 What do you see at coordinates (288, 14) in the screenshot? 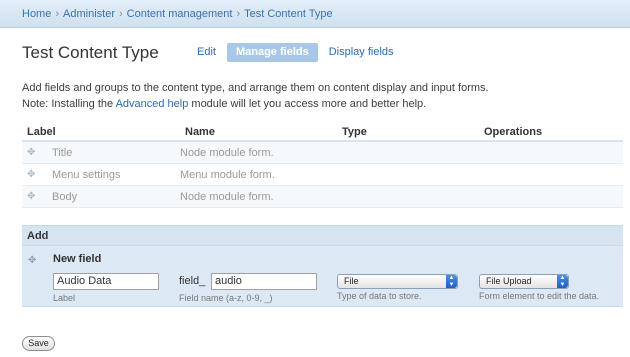
I see `breadcrumb-current: Test Content Type` at bounding box center [288, 14].